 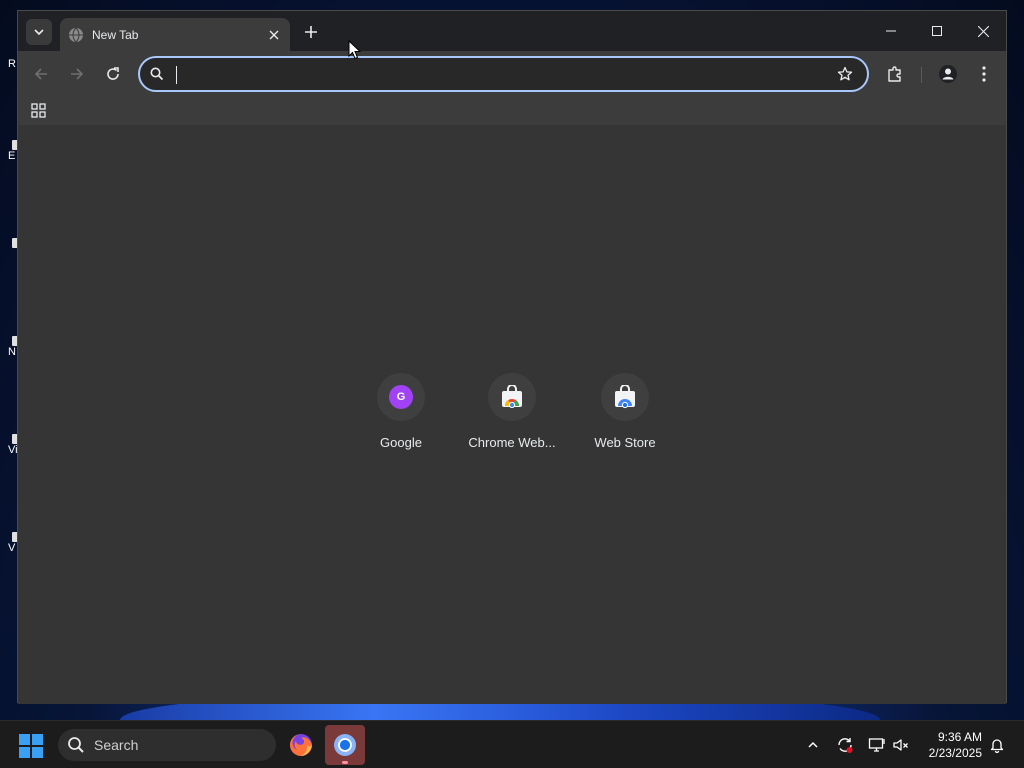 I want to click on bookmark-star-button, so click(x=845, y=74).